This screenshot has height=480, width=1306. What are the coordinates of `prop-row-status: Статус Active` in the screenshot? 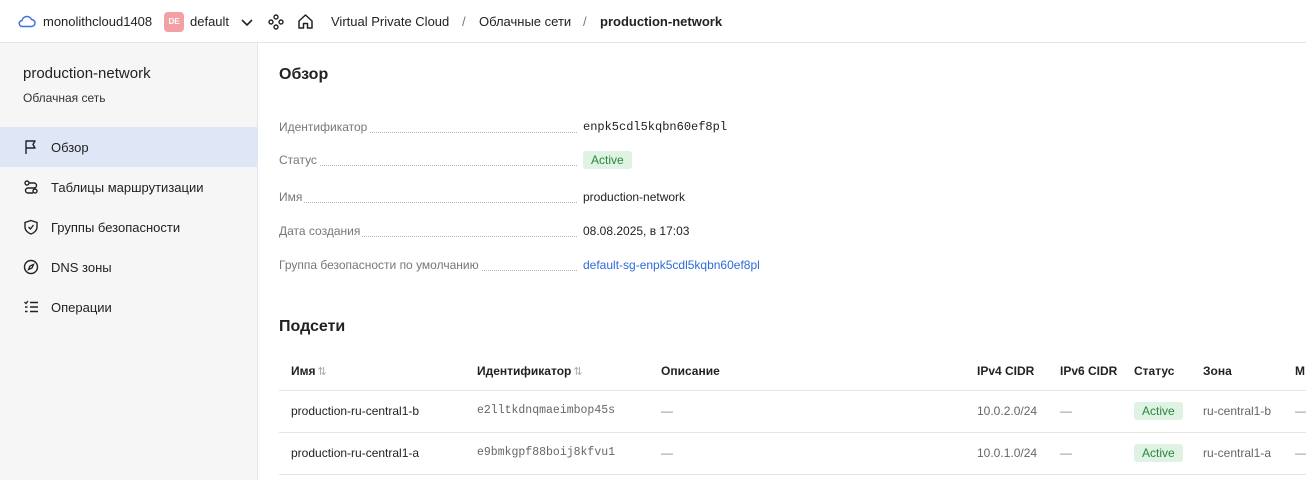 It's located at (679, 162).